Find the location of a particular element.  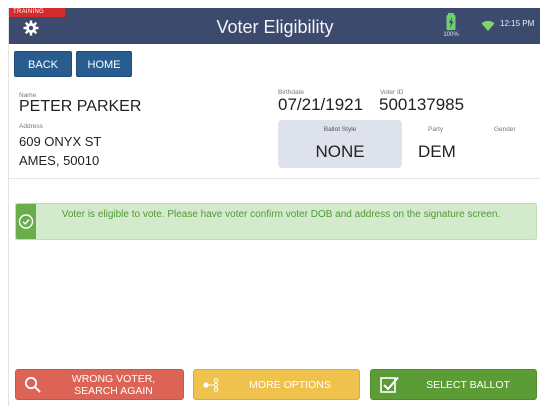

address-line-2: AMES, 50010 is located at coordinates (59, 160).